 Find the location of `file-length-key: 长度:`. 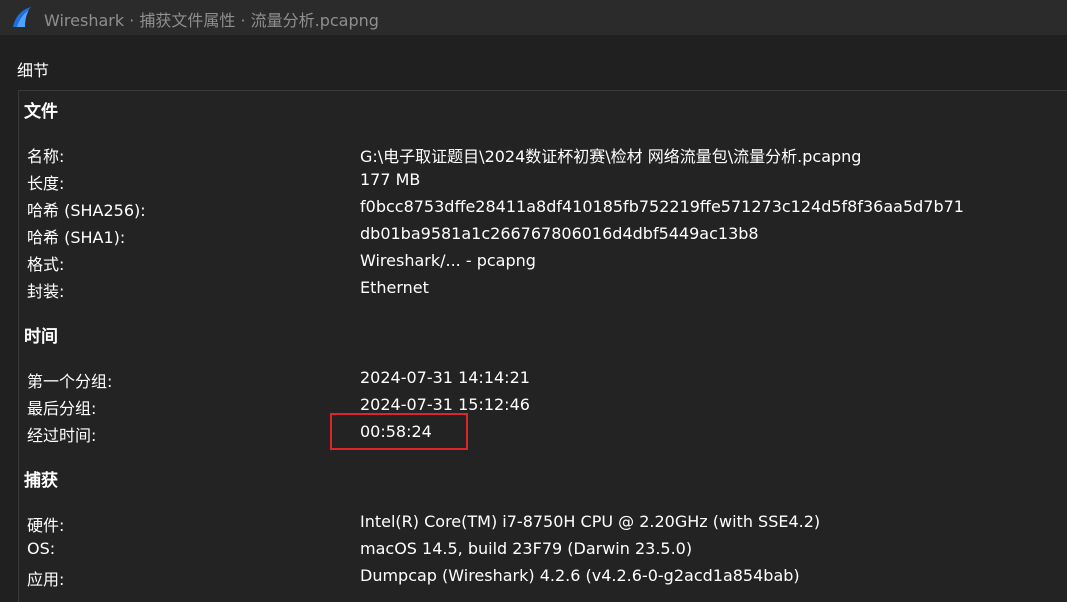

file-length-key: 长度: is located at coordinates (46, 183).